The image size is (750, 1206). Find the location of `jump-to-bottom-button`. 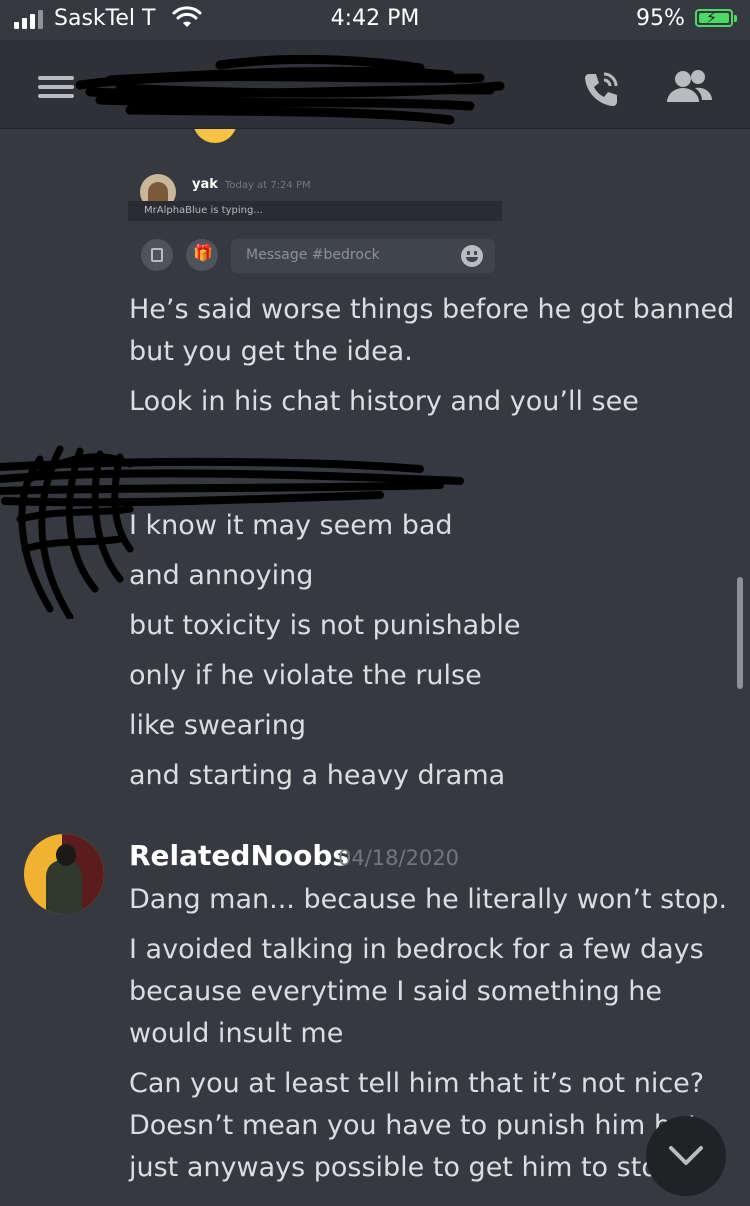

jump-to-bottom-button is located at coordinates (686, 1156).